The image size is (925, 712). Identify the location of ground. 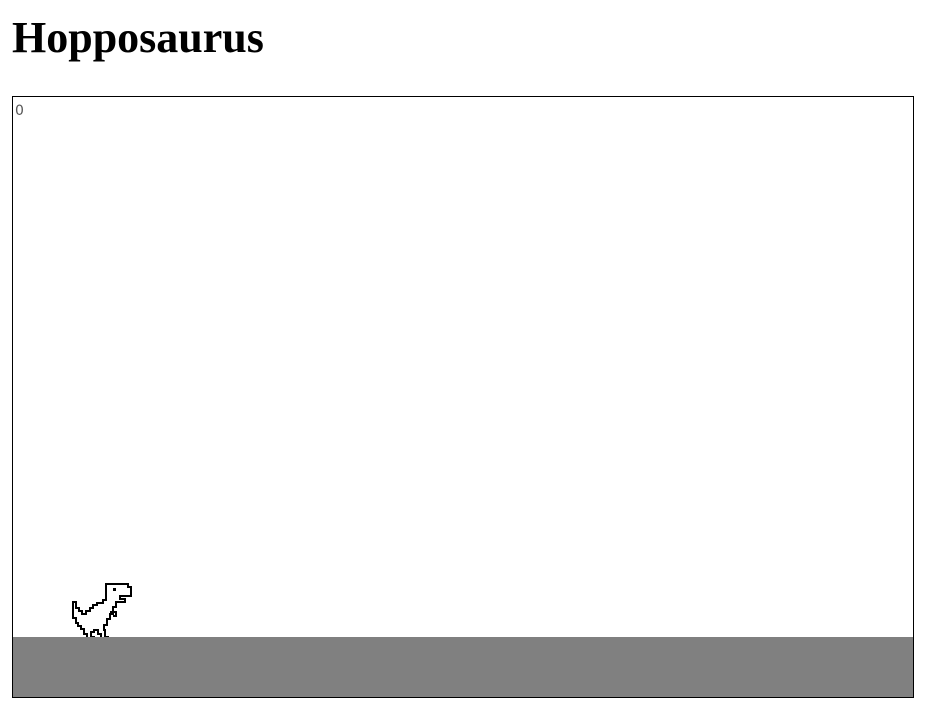
(463, 667).